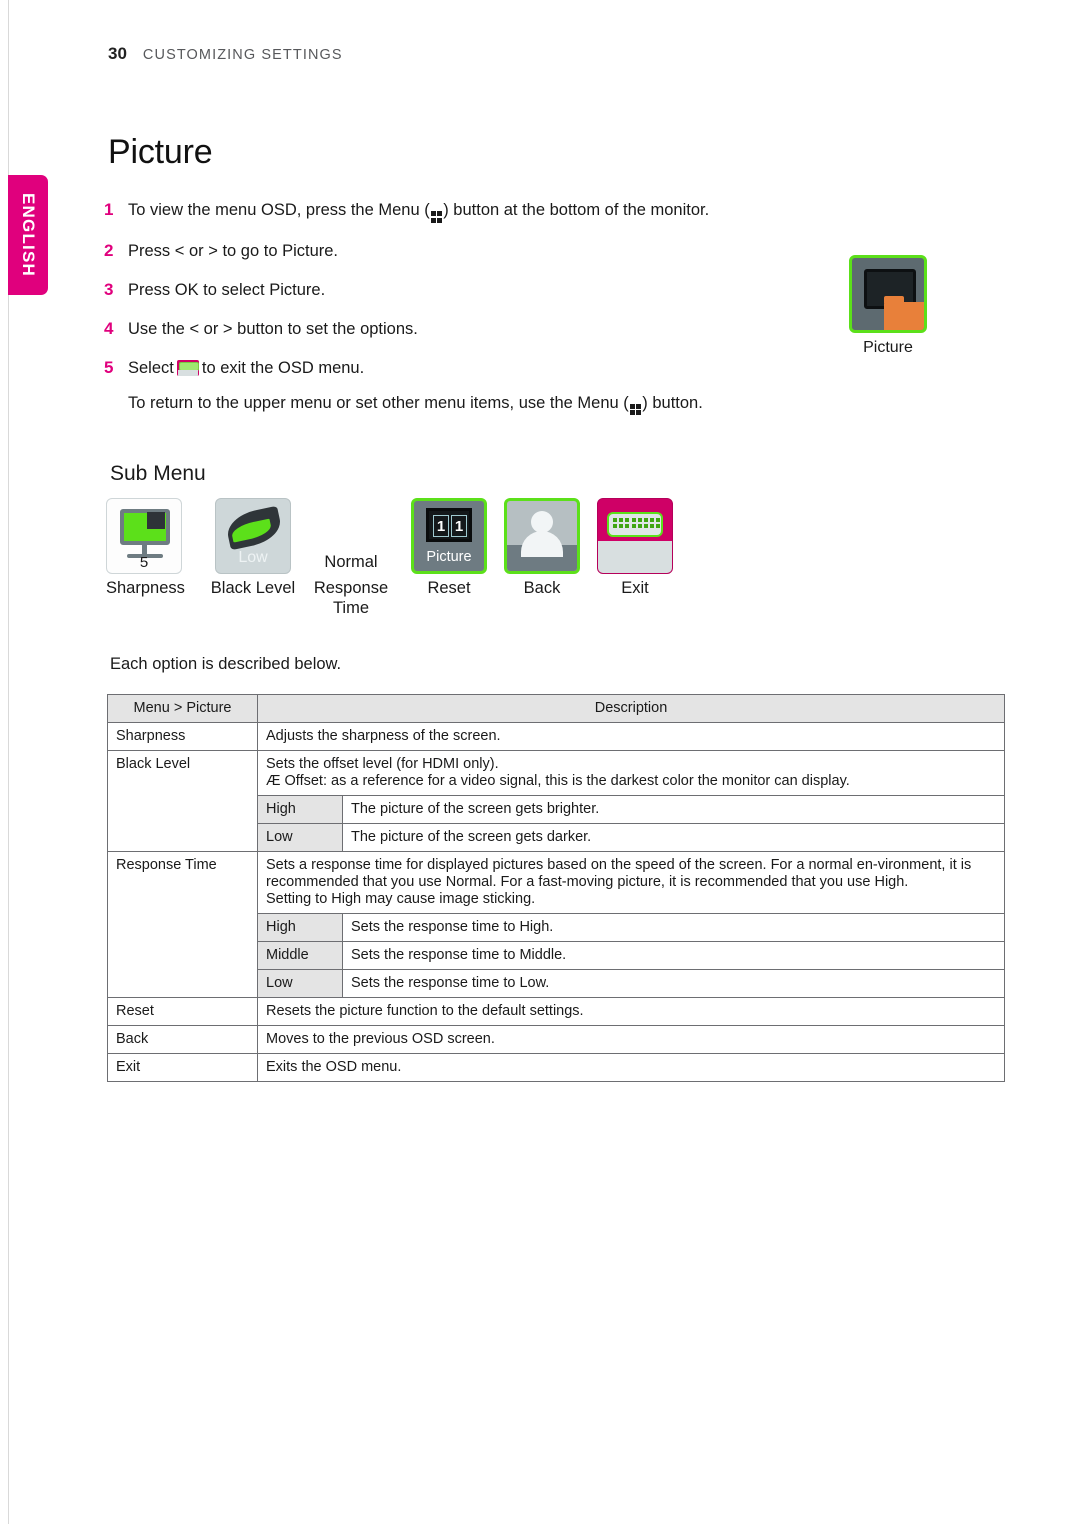  What do you see at coordinates (484, 368) in the screenshot?
I see `step-5: 5 Select to exit the OSD menu.` at bounding box center [484, 368].